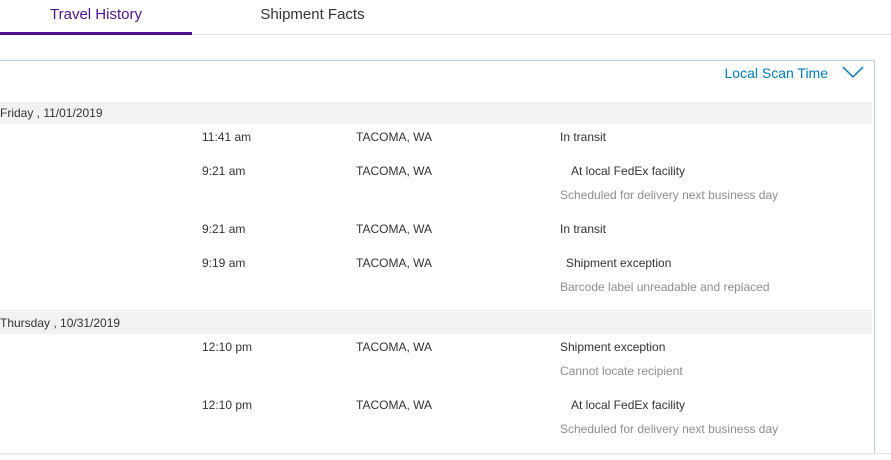 Image resolution: width=891 pixels, height=460 pixels. Describe the element at coordinates (312, 14) in the screenshot. I see `tab-shipment-facts-label: Shipment Facts` at that location.